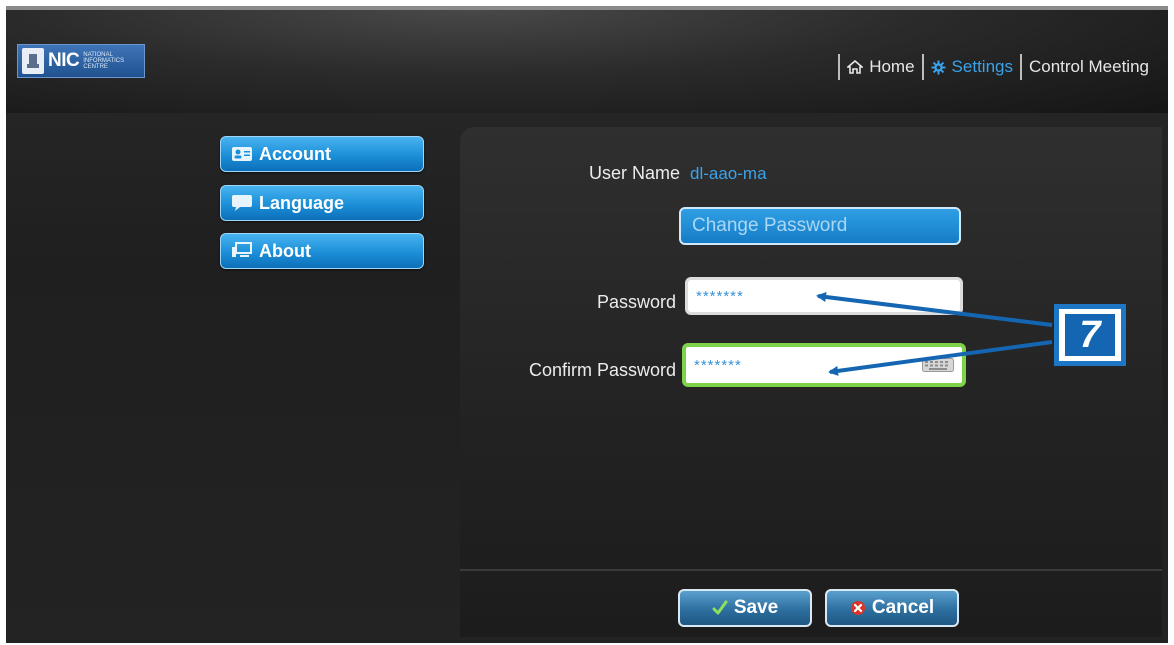 This screenshot has height=645, width=1174. I want to click on cancel-button: Cancel, so click(892, 608).